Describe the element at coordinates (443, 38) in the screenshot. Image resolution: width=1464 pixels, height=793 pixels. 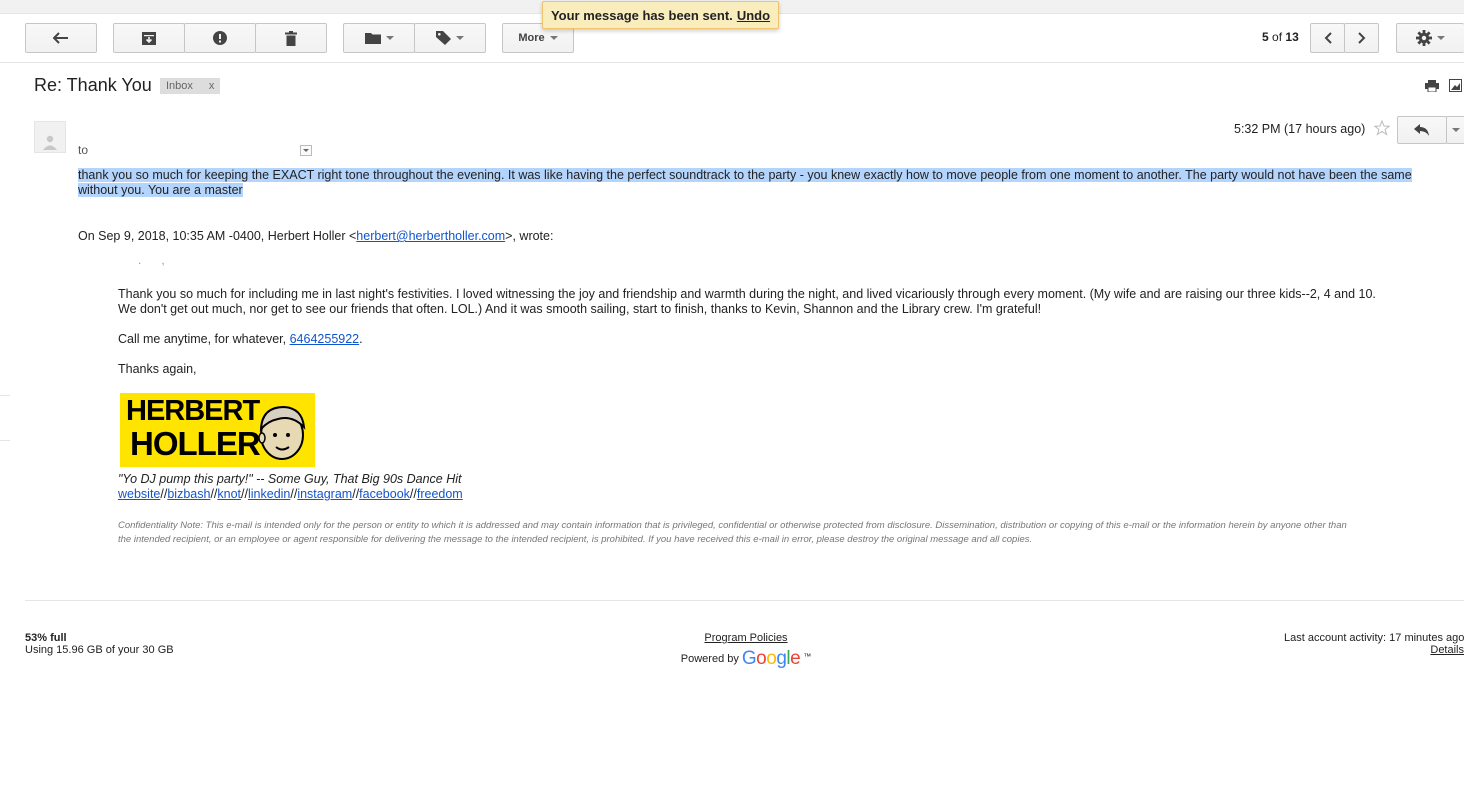
I see `tag-icon` at that location.